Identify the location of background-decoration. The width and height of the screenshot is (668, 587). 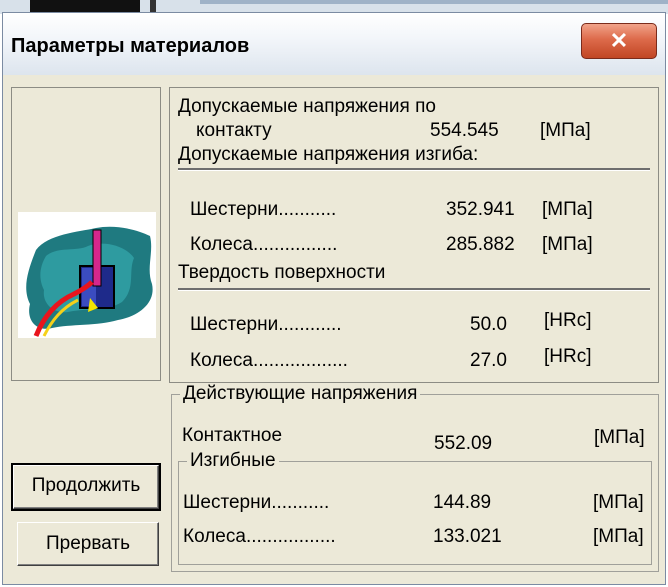
(434, 2).